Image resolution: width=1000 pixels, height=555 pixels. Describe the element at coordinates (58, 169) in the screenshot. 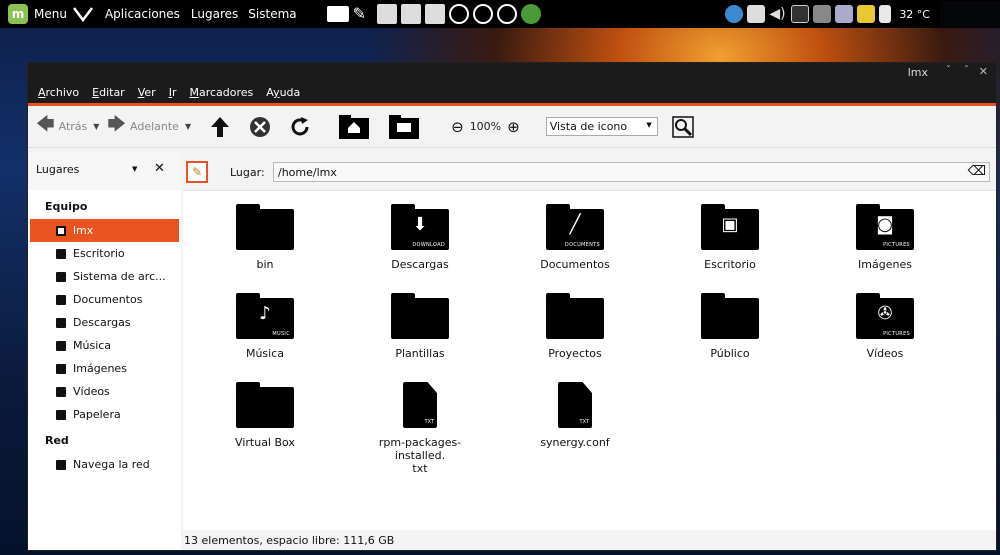

I see `sidebar-header-label: Lugares` at that location.